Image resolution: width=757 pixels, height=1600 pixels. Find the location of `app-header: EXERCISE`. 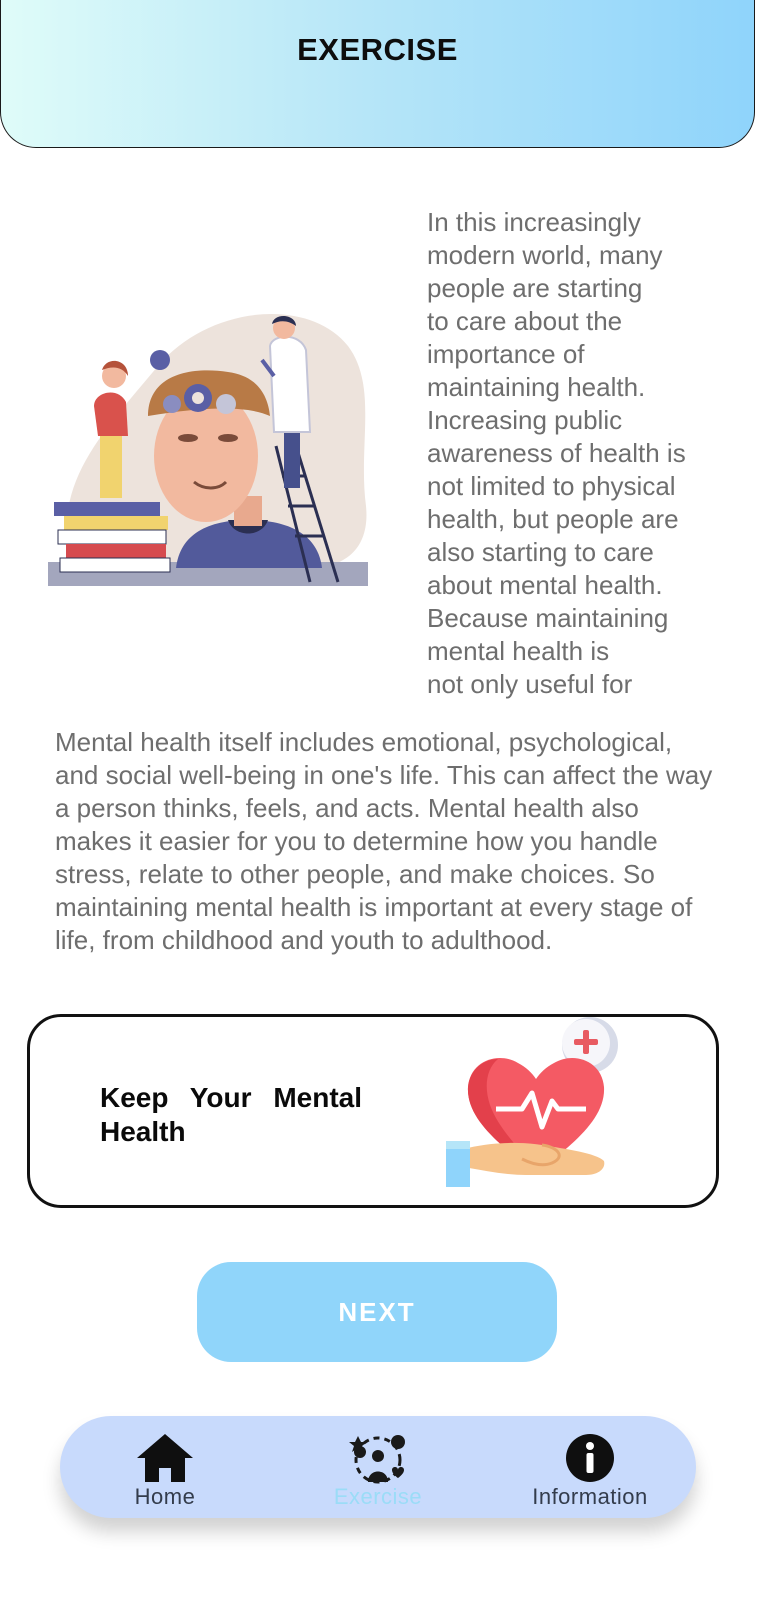

app-header: EXERCISE is located at coordinates (377, 74).